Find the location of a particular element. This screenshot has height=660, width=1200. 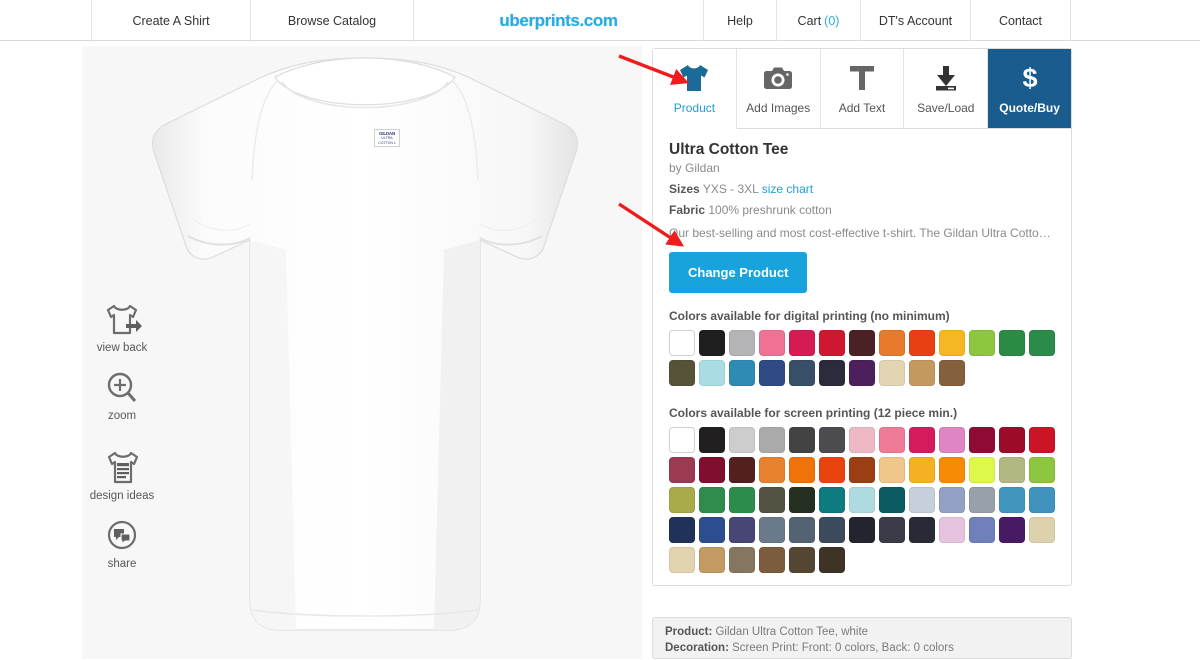

tool-share: share is located at coordinates (122, 543).